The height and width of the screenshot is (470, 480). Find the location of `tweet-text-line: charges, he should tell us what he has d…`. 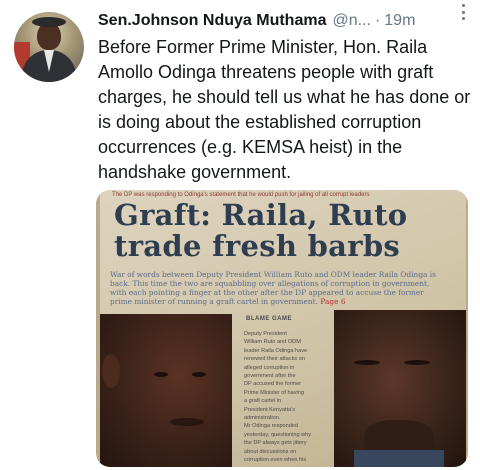

tweet-text-line: charges, he should tell us what he has d… is located at coordinates (284, 97).